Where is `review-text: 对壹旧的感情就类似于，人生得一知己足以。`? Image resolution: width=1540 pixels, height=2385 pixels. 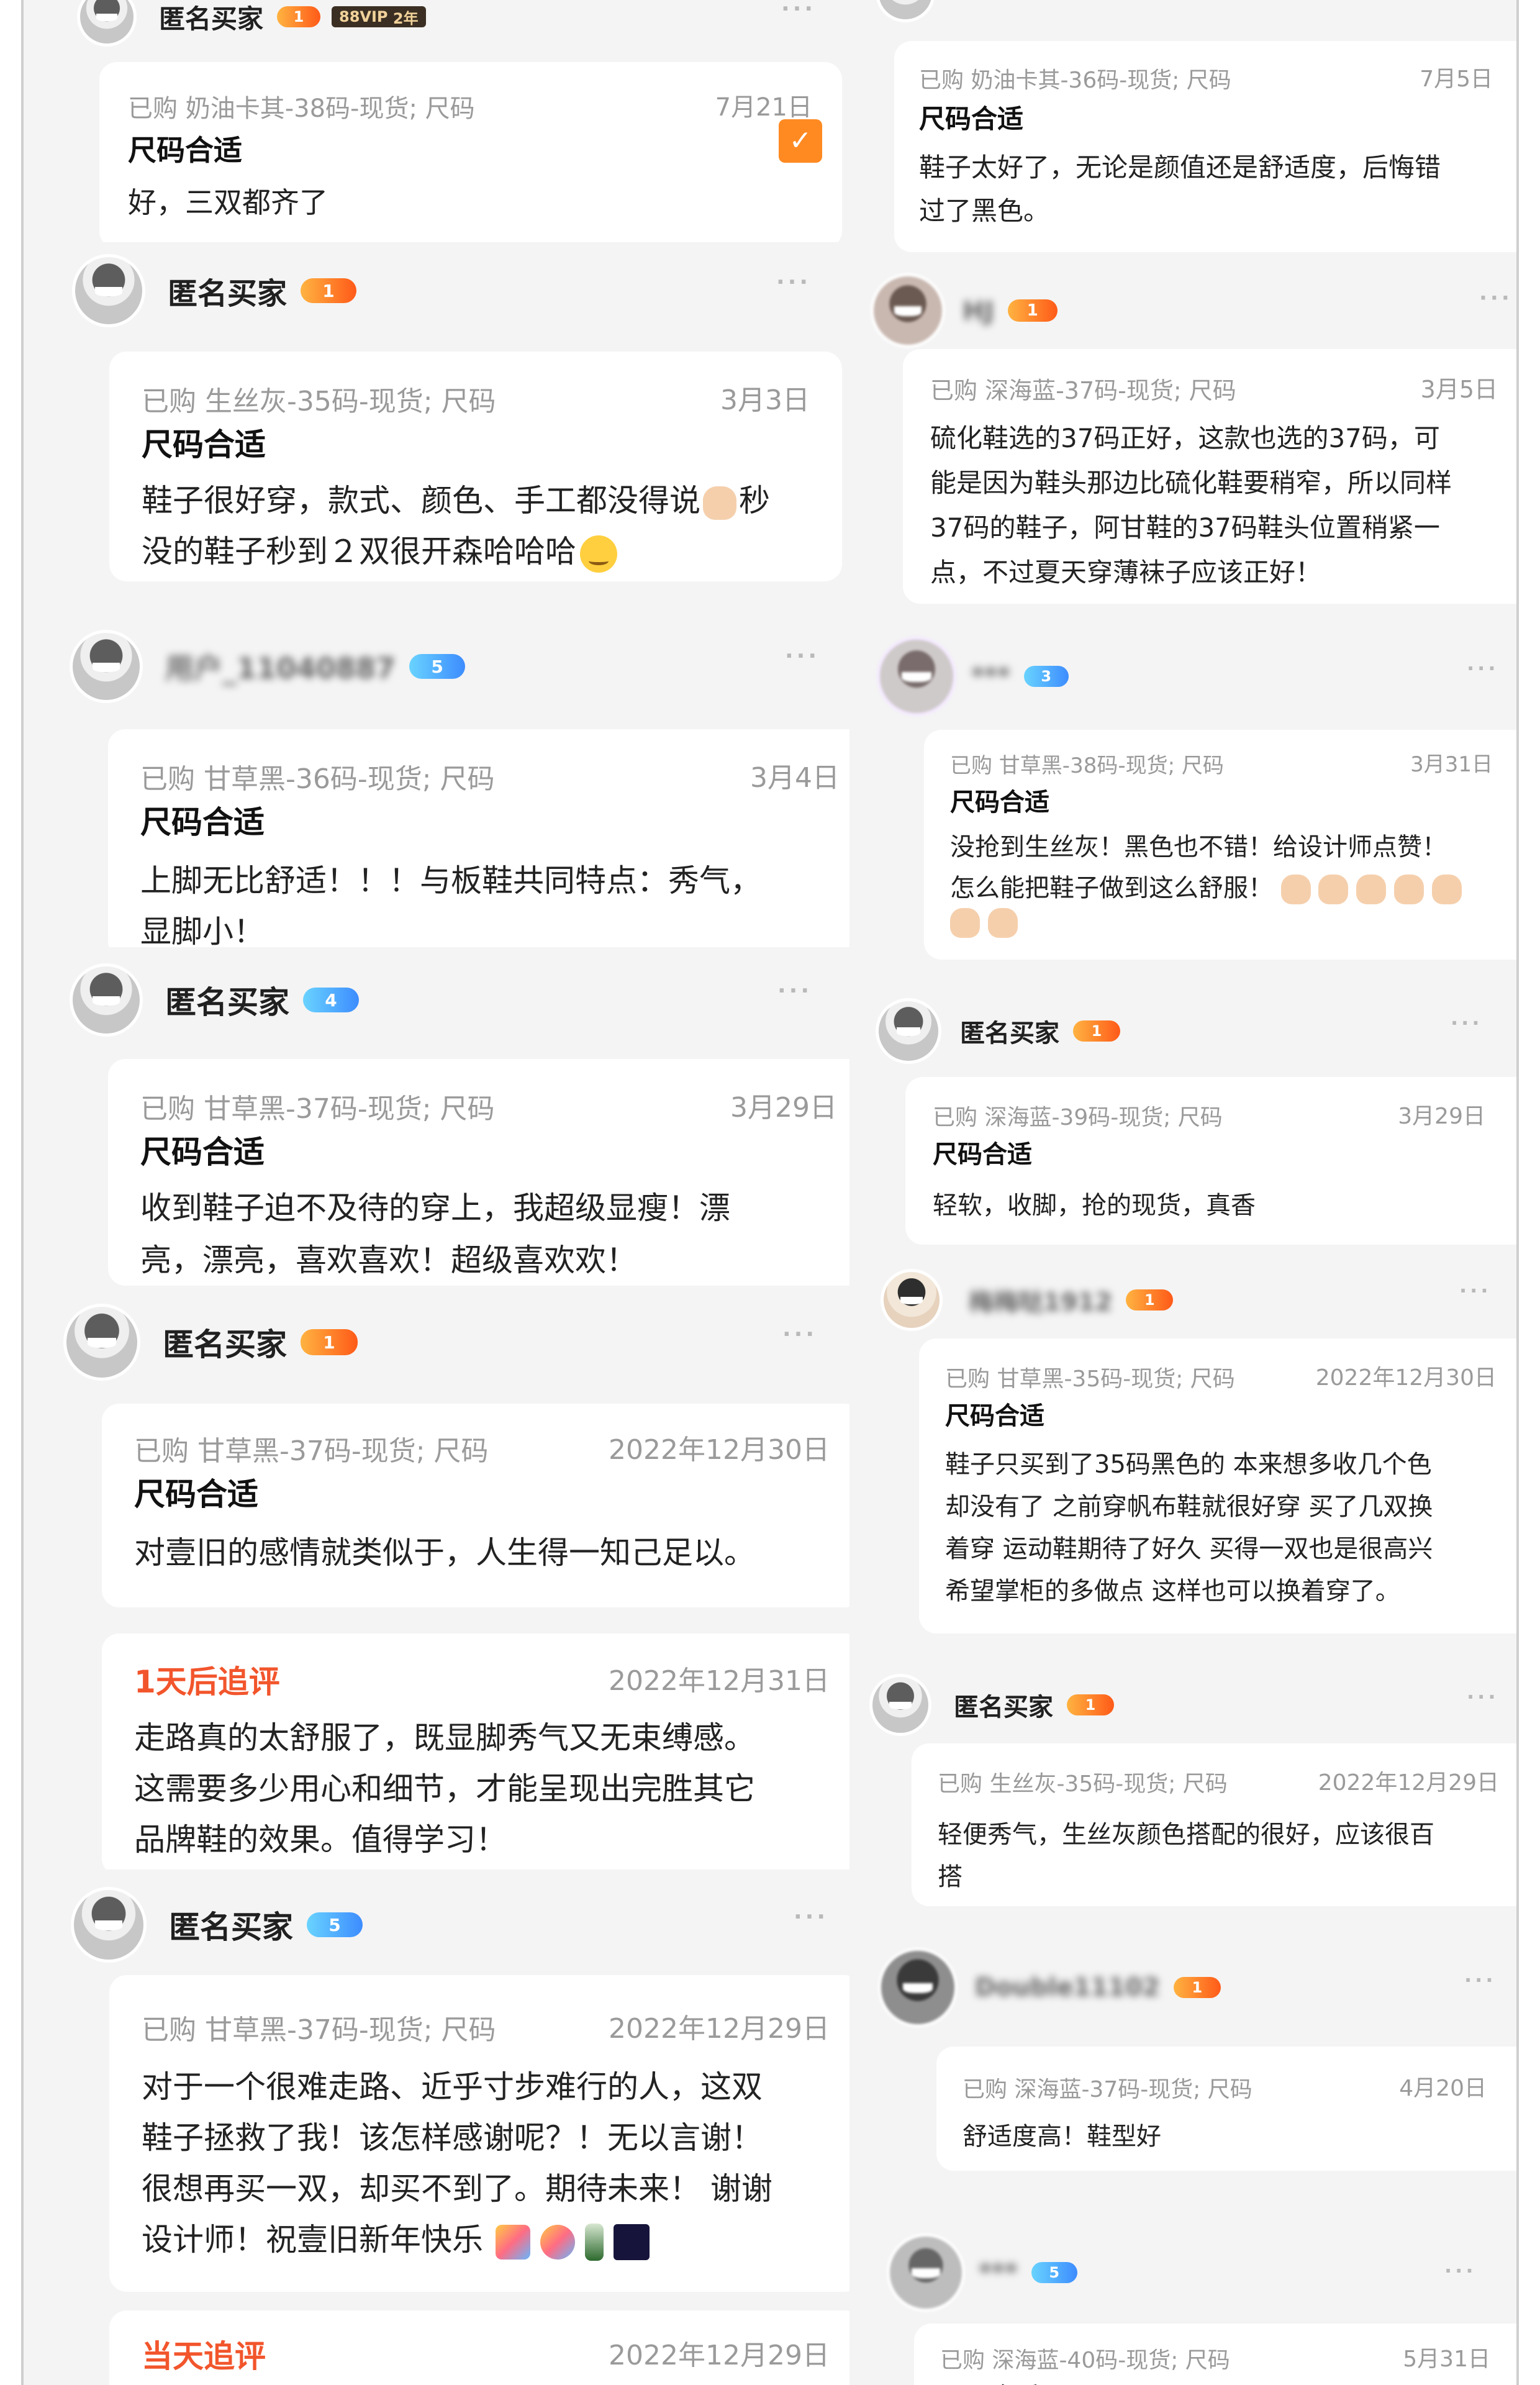 review-text: 对壹旧的感情就类似于，人生得一知己足以。 is located at coordinates (445, 1553).